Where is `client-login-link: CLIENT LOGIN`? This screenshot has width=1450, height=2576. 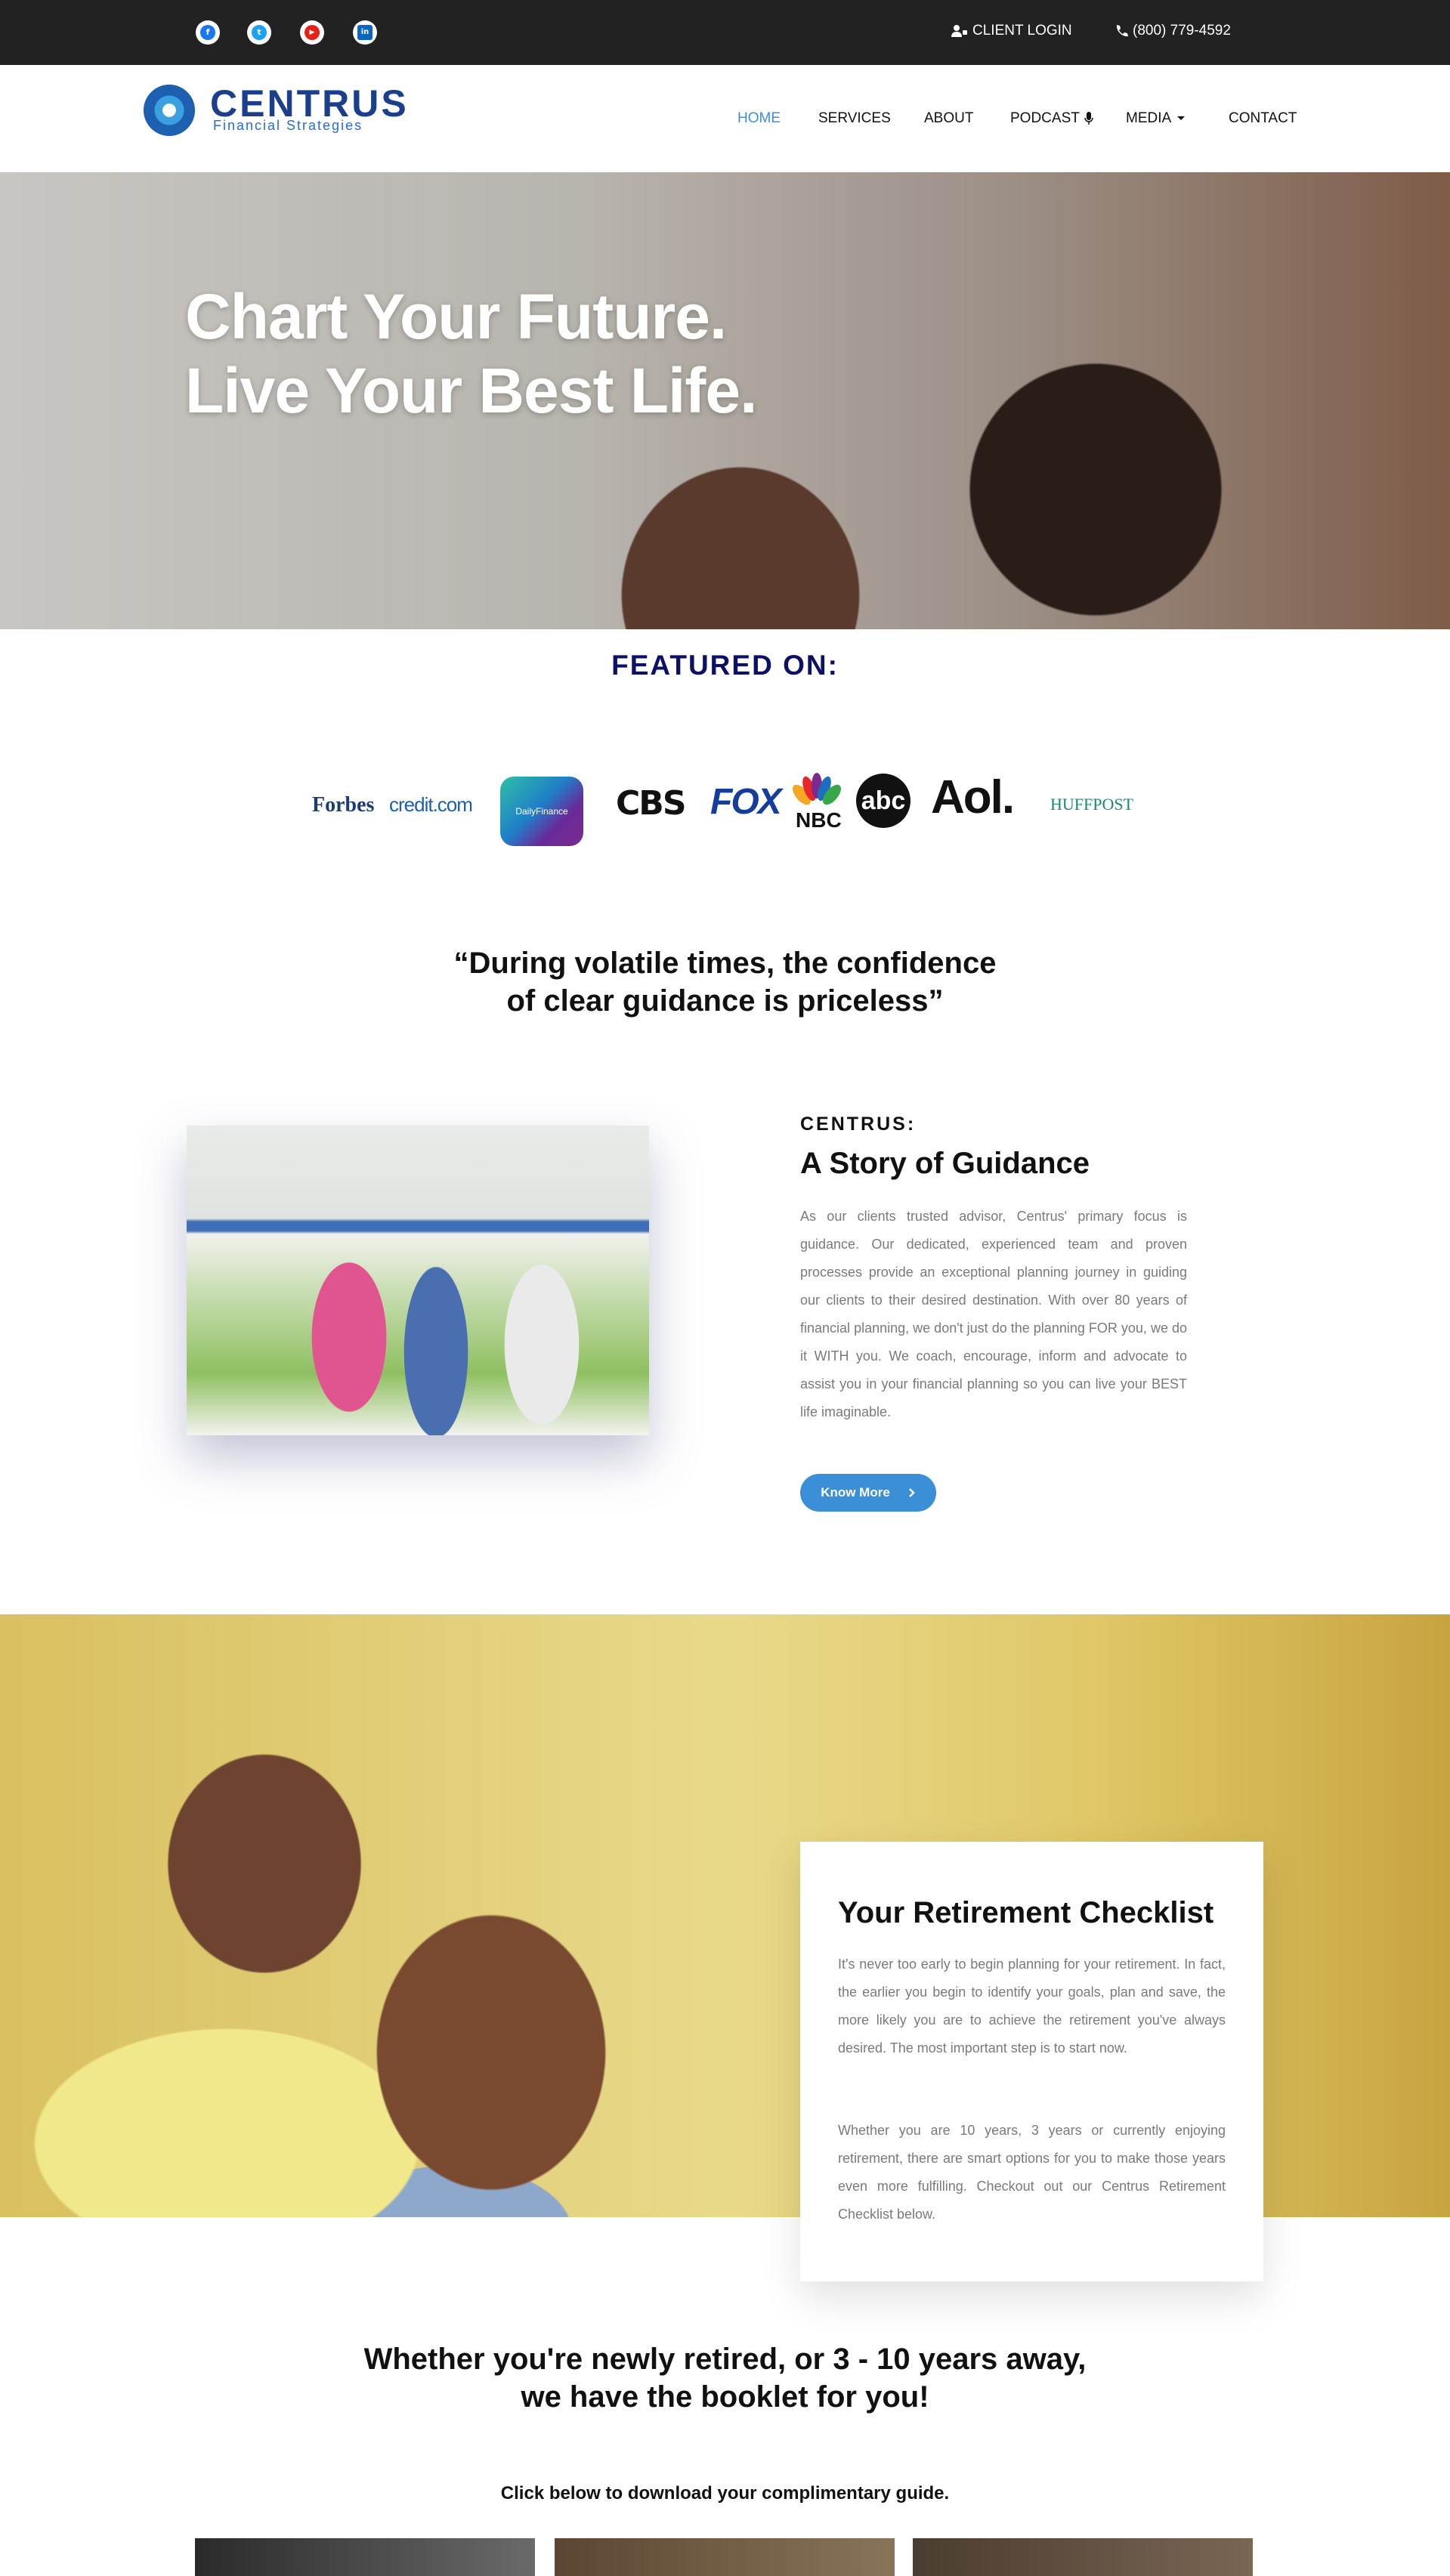 client-login-link: CLIENT LOGIN is located at coordinates (1011, 31).